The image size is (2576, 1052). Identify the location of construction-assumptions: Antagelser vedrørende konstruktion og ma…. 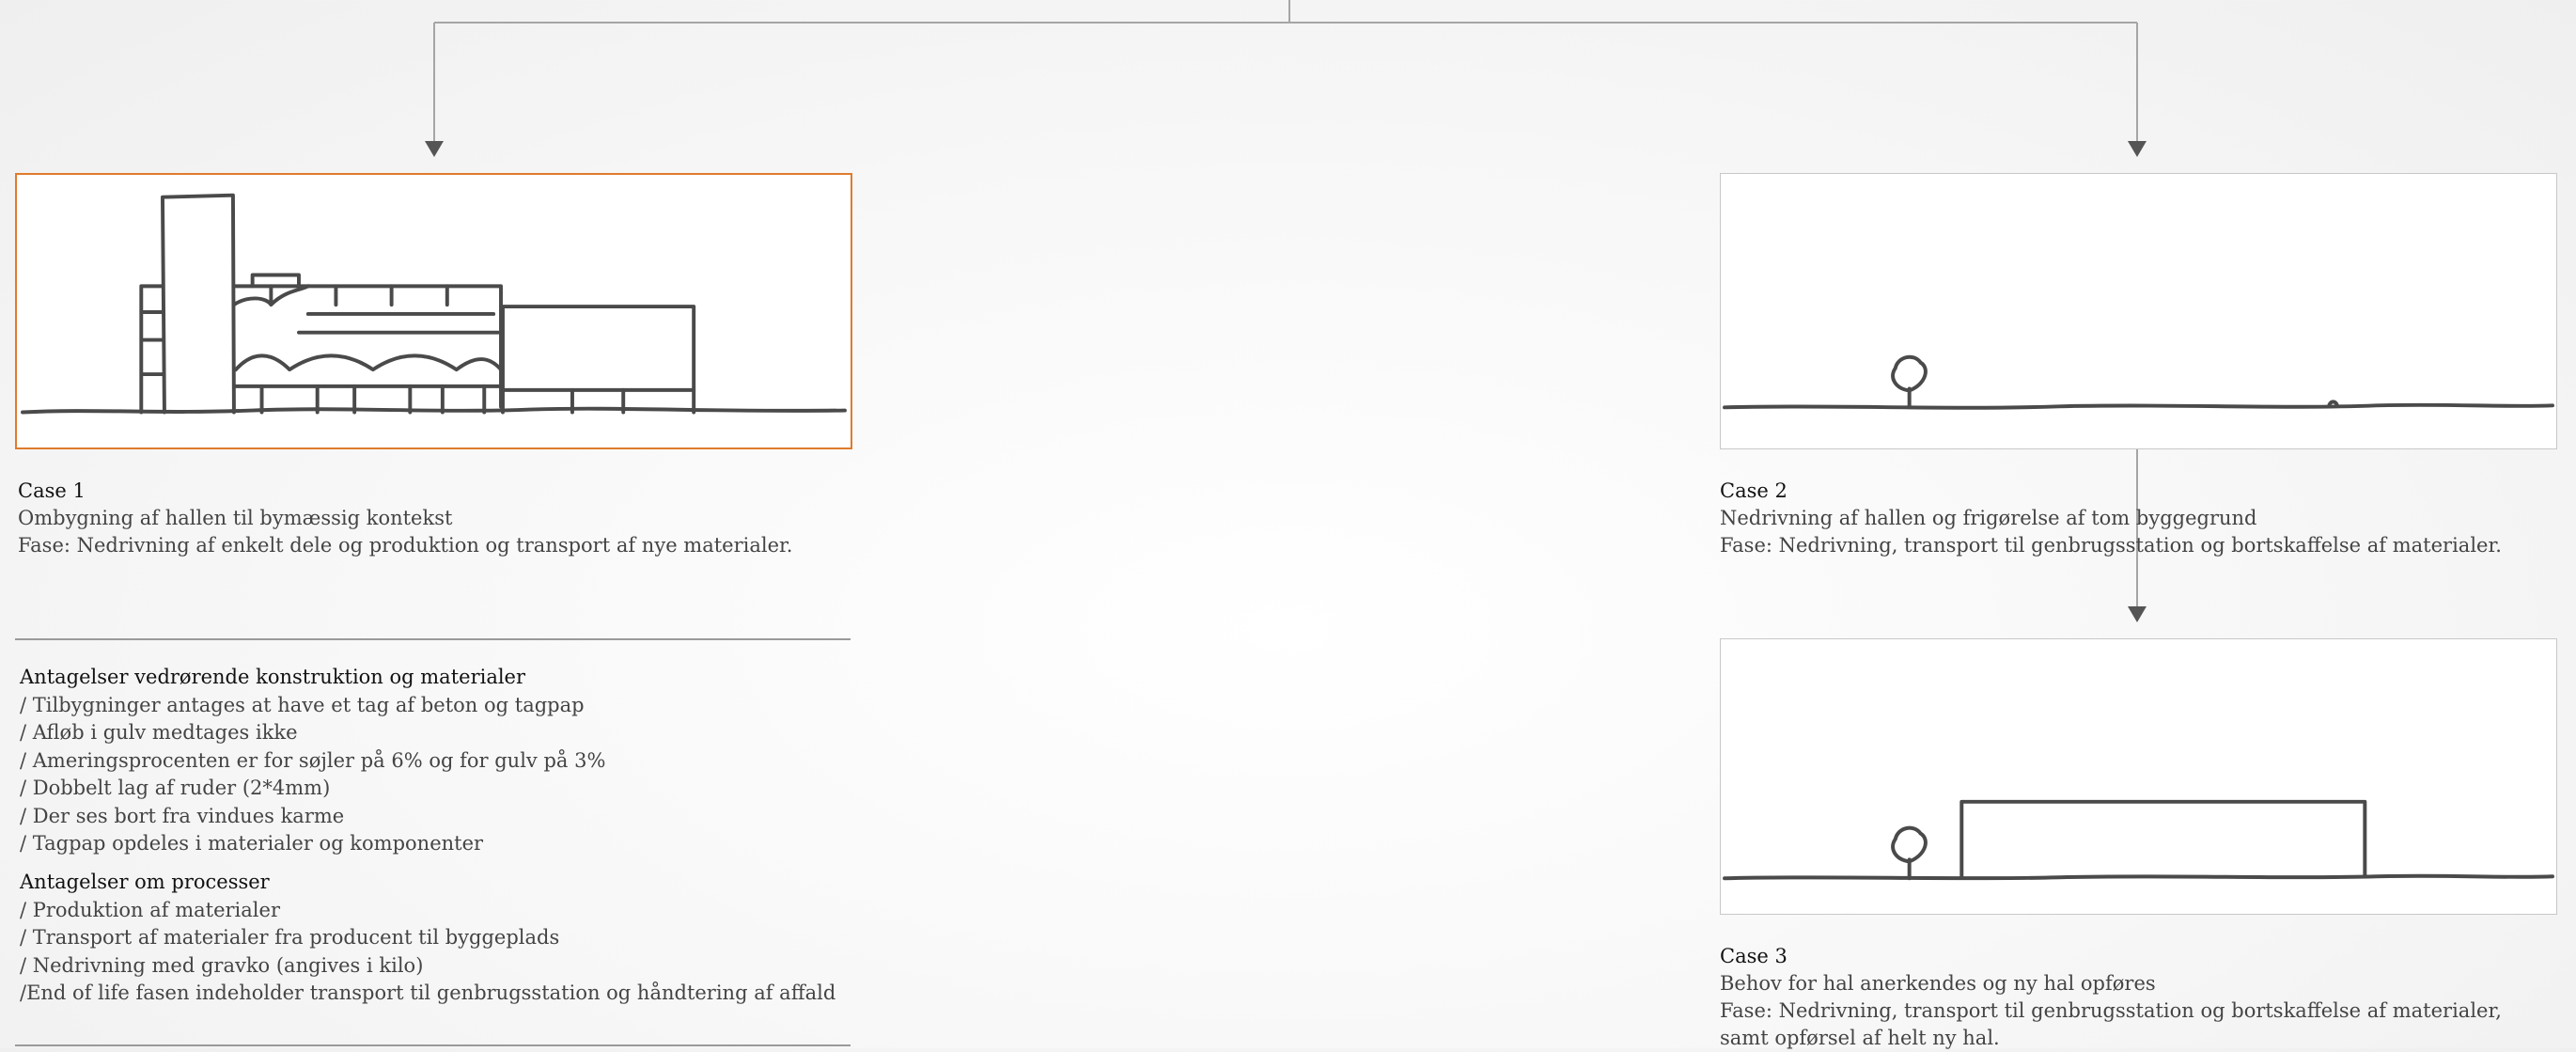
(312, 761).